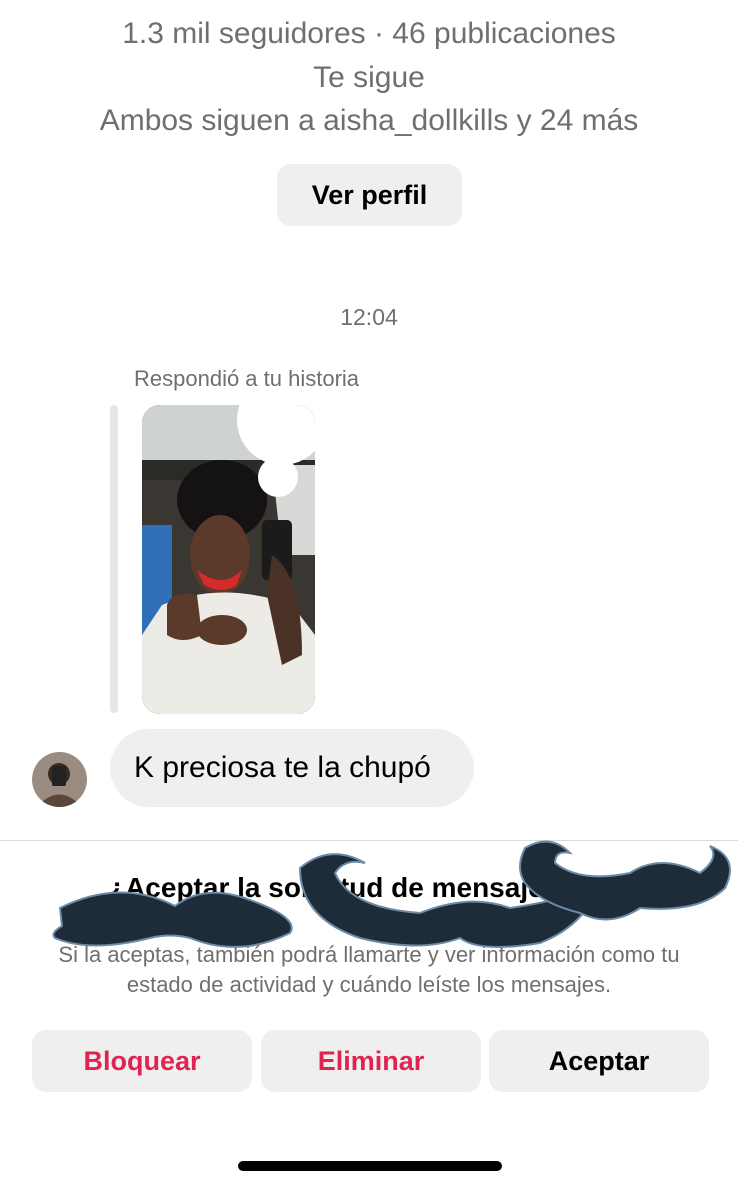 The width and height of the screenshot is (738, 1187). Describe the element at coordinates (59, 779) in the screenshot. I see `sender-avatar` at that location.